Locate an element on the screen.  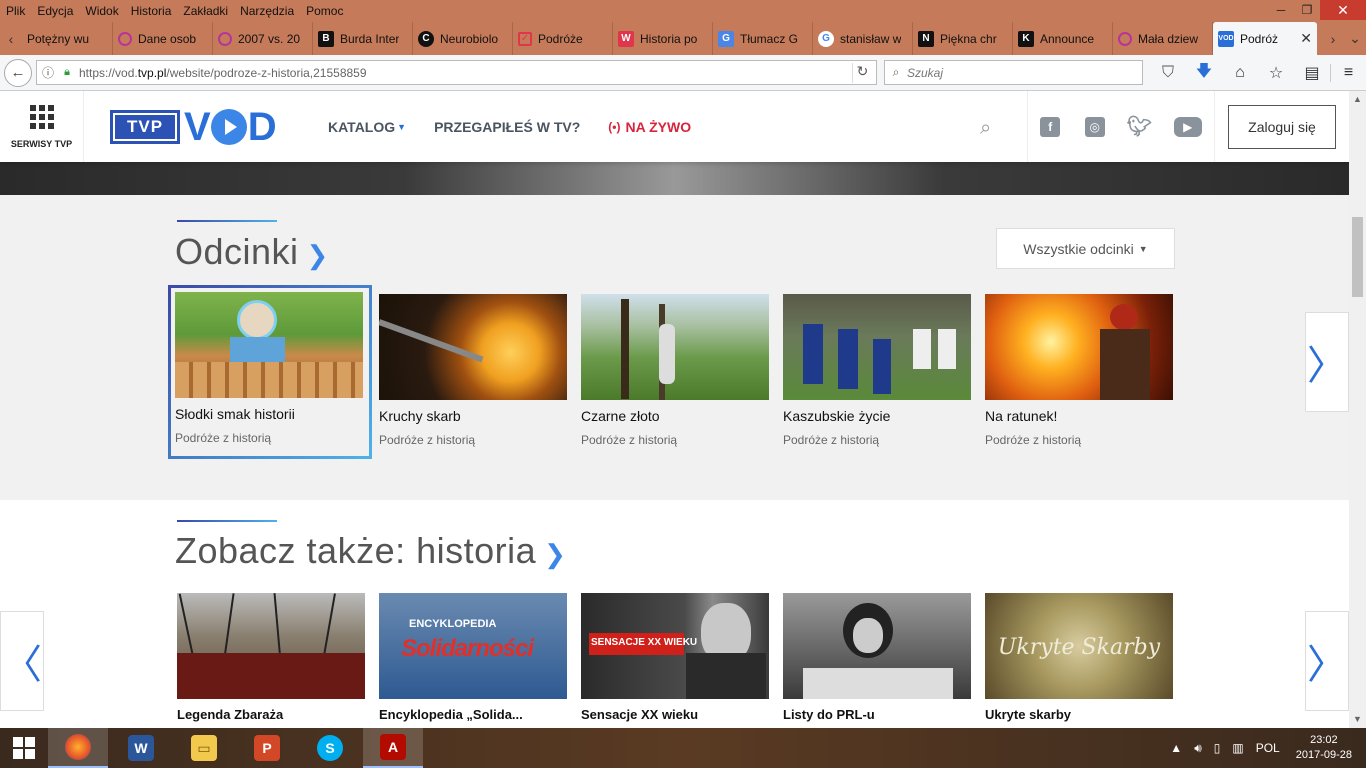
scroll-down-icon: ▼ is located at coordinates (1357, 719).